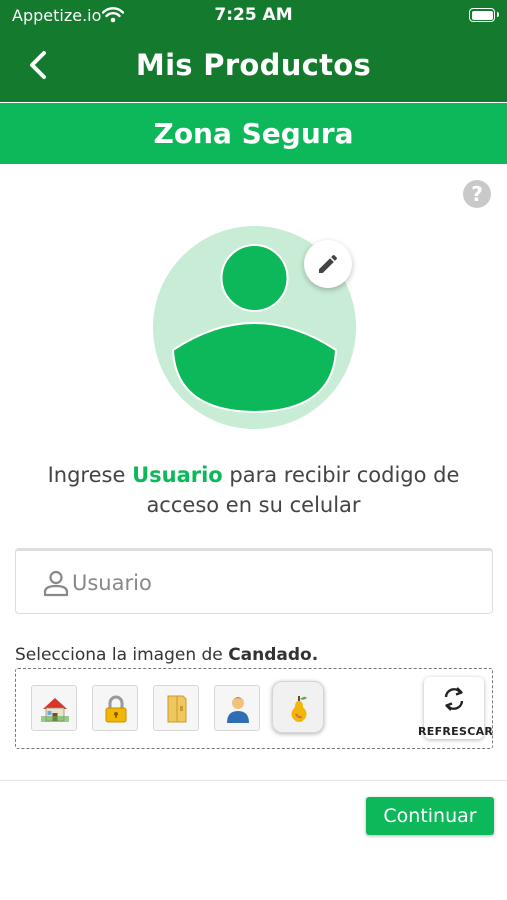 The width and height of the screenshot is (507, 900). I want to click on continue-button: Continuar, so click(430, 816).